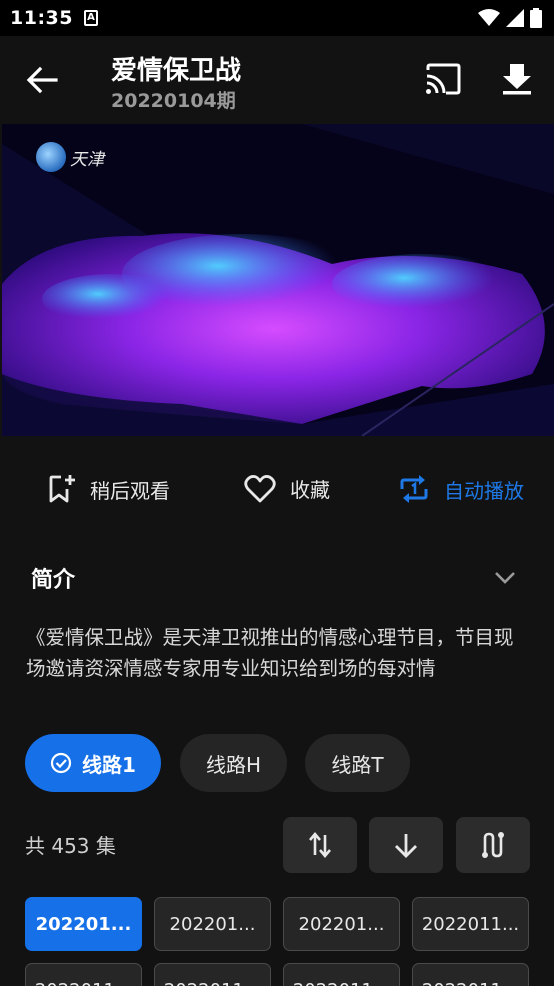  I want to click on autoplay-toggle: 自动播放, so click(461, 489).